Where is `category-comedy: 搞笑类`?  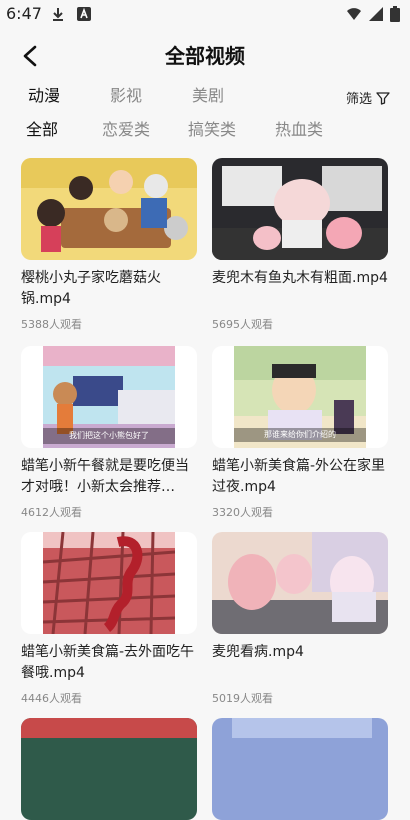 category-comedy: 搞笑类 is located at coordinates (212, 128).